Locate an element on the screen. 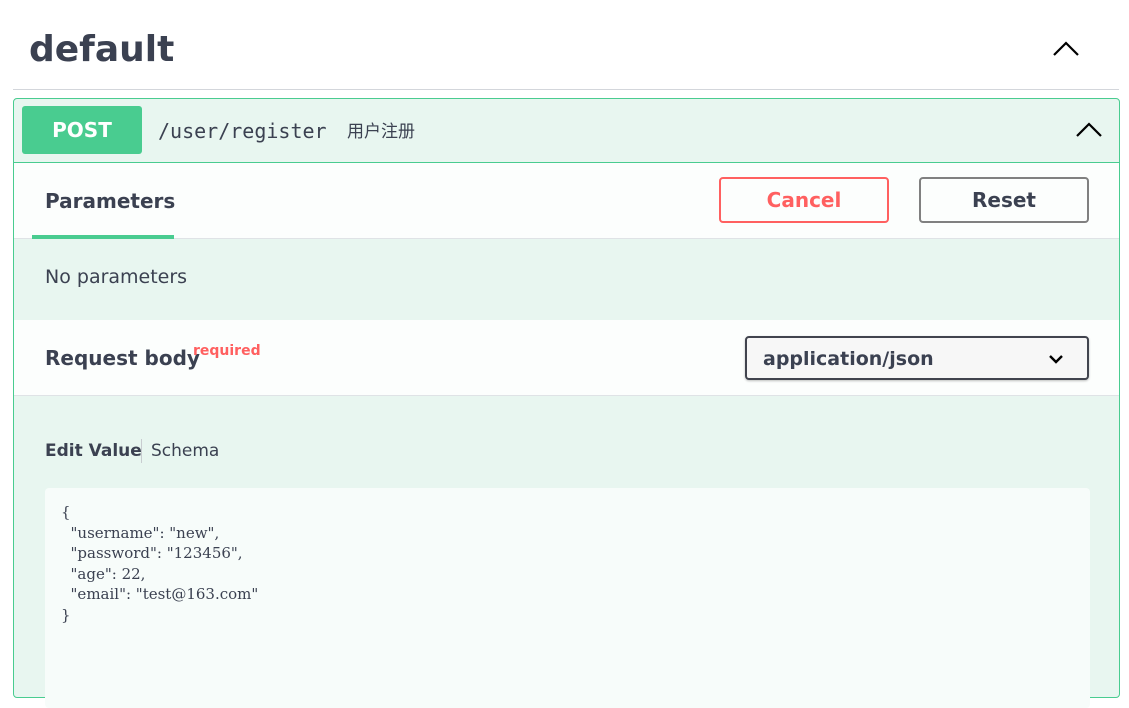  operation-summary: POST /user/register 用户注册 is located at coordinates (566, 131).